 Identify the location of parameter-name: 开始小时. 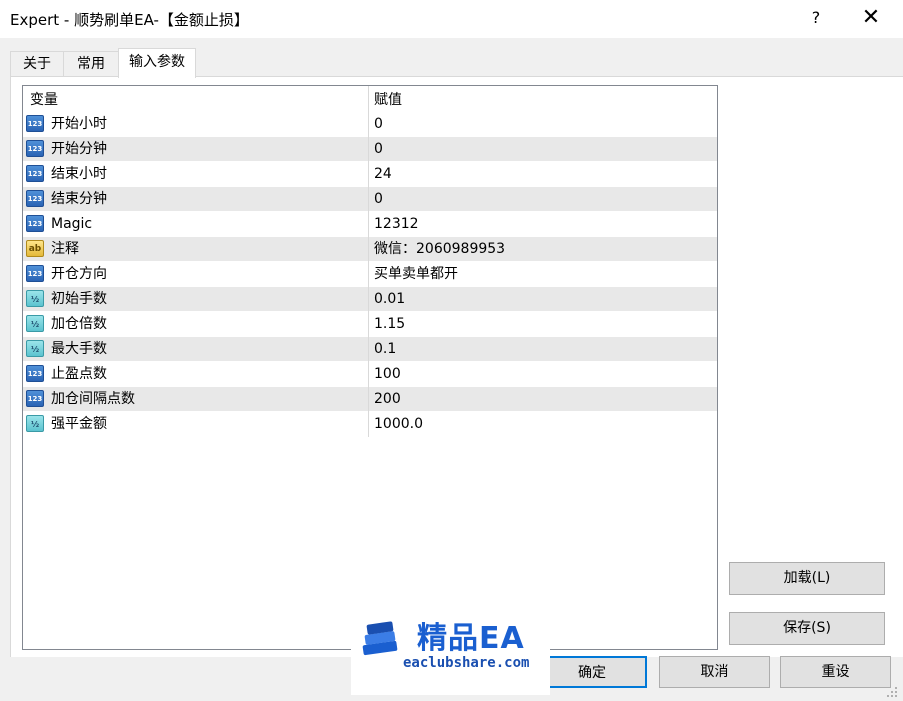
(79, 124).